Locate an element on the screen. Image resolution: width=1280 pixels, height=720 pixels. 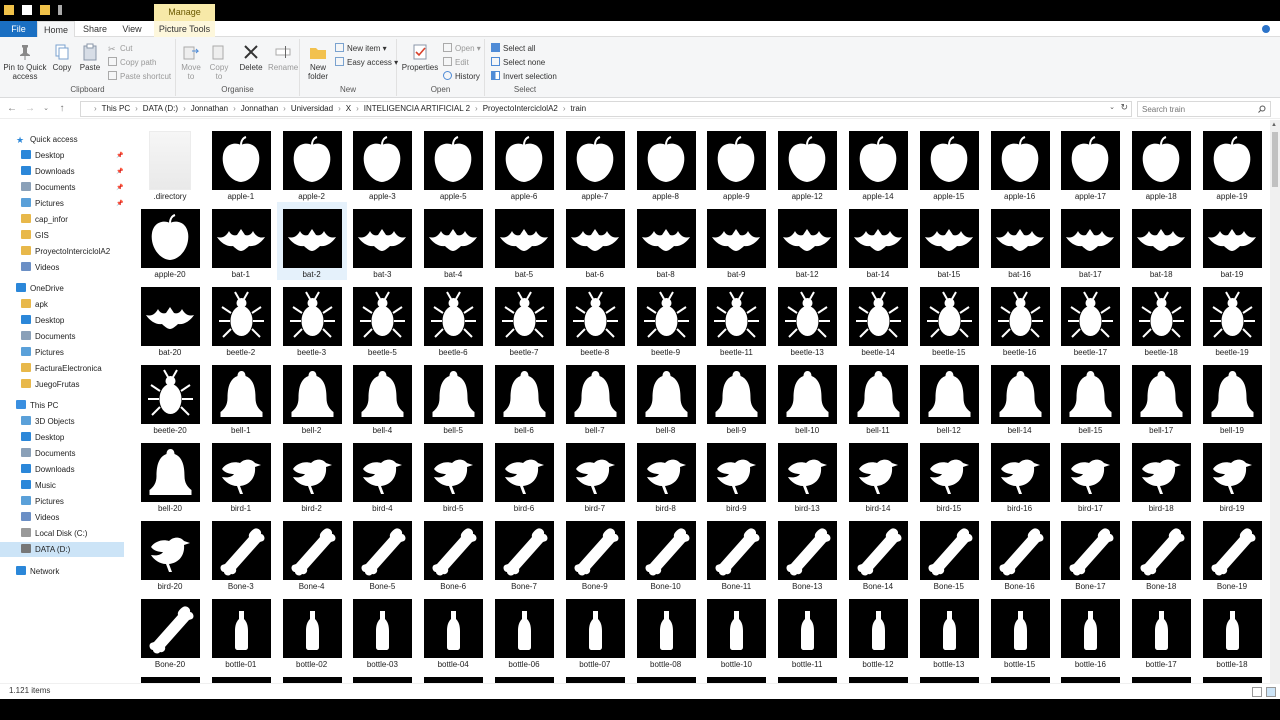
file-item: bell-7 is located at coordinates (595, 397).